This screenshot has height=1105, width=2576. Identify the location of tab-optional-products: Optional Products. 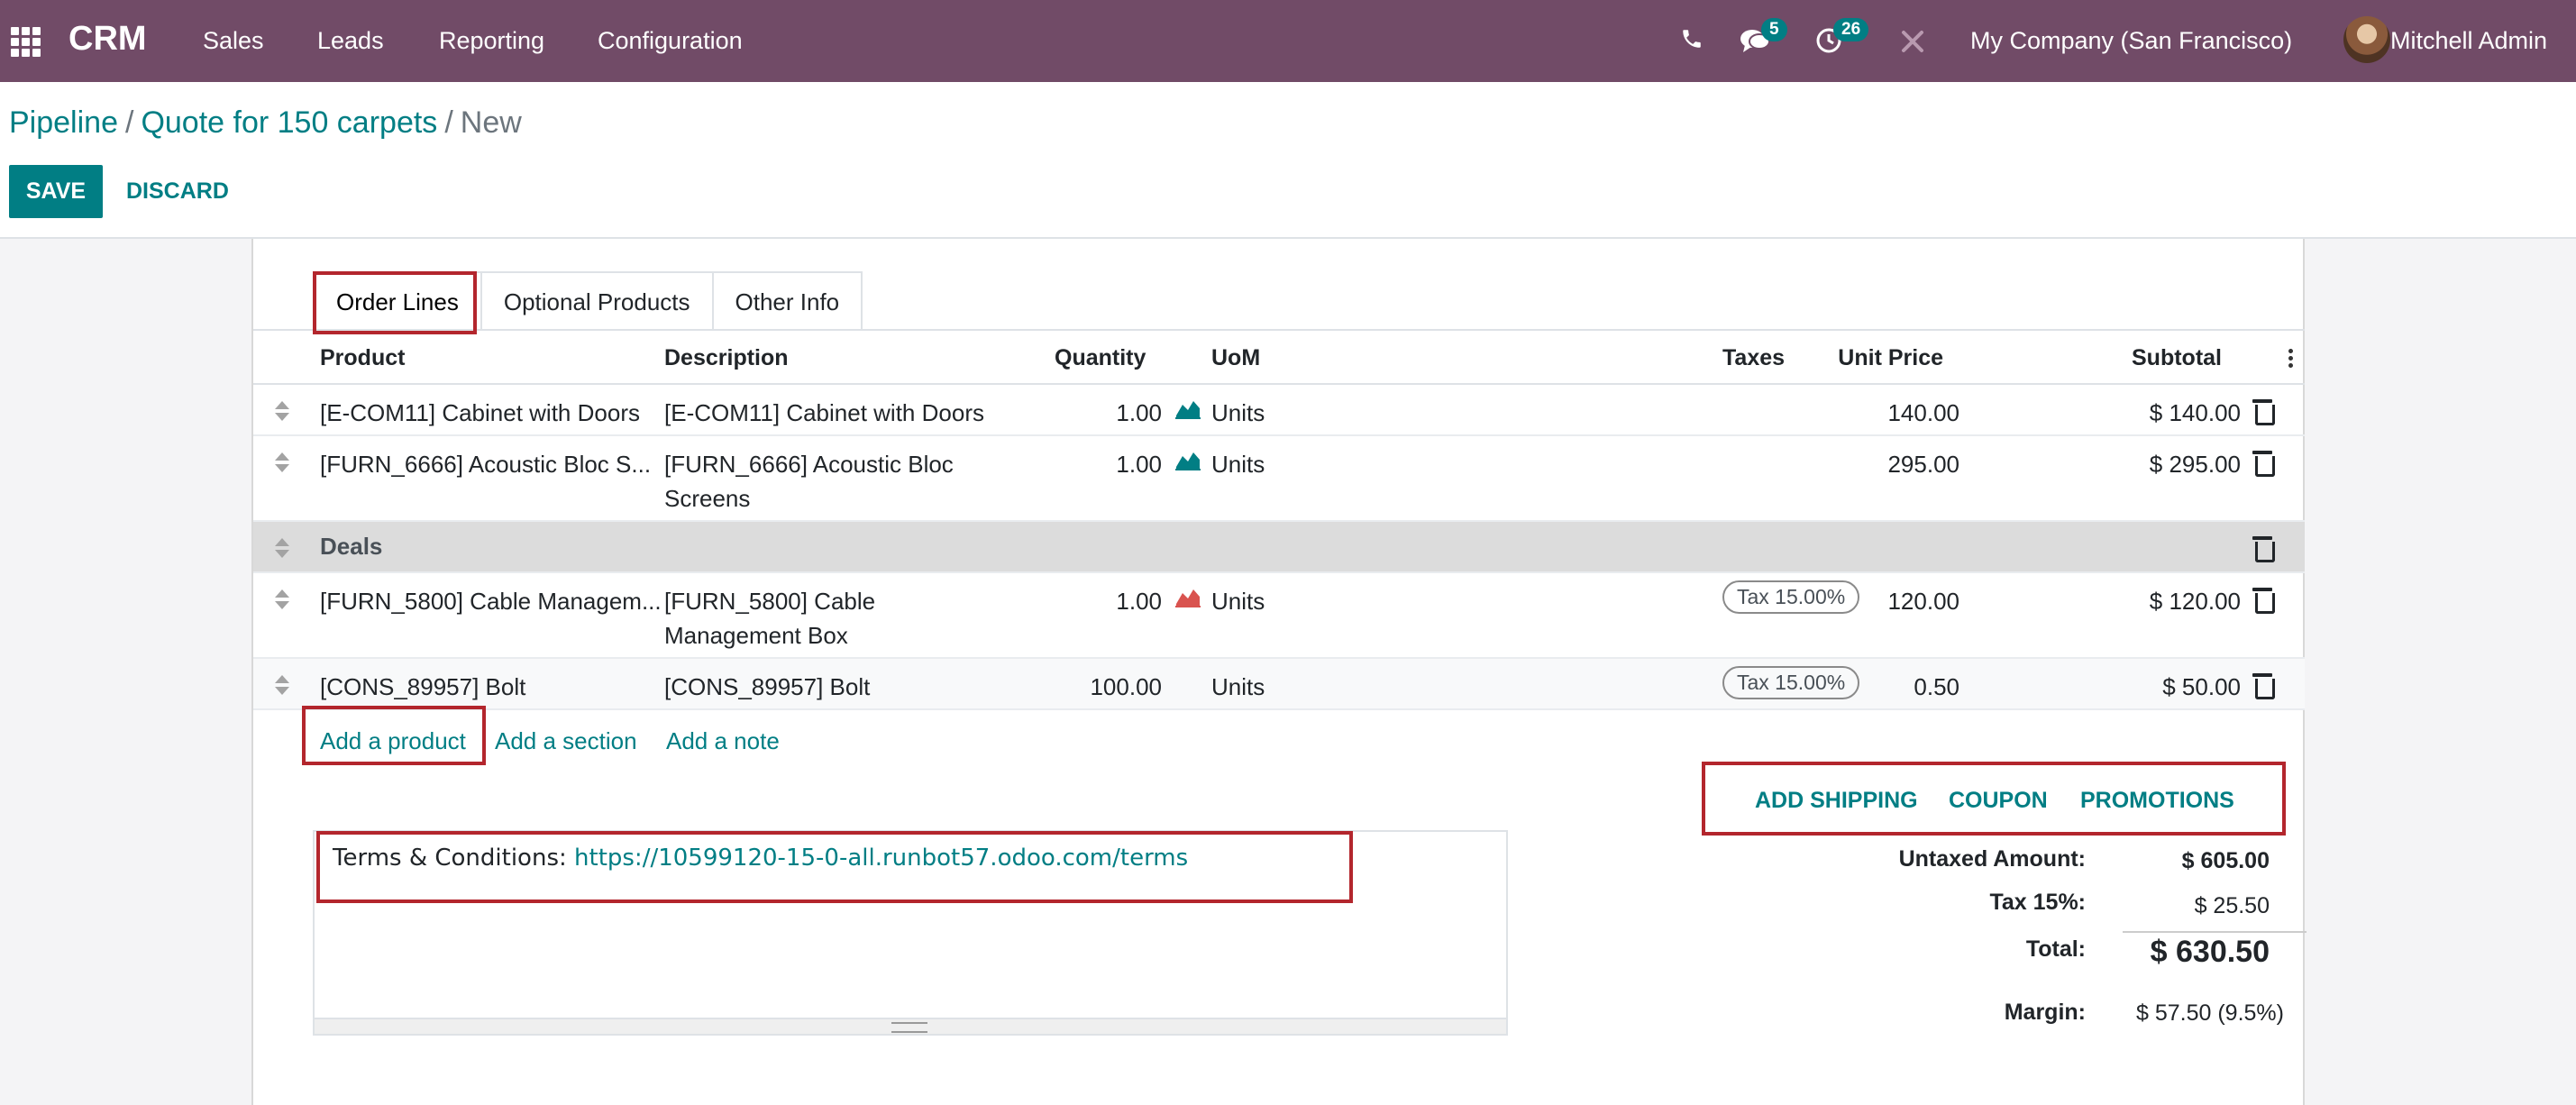
(597, 301).